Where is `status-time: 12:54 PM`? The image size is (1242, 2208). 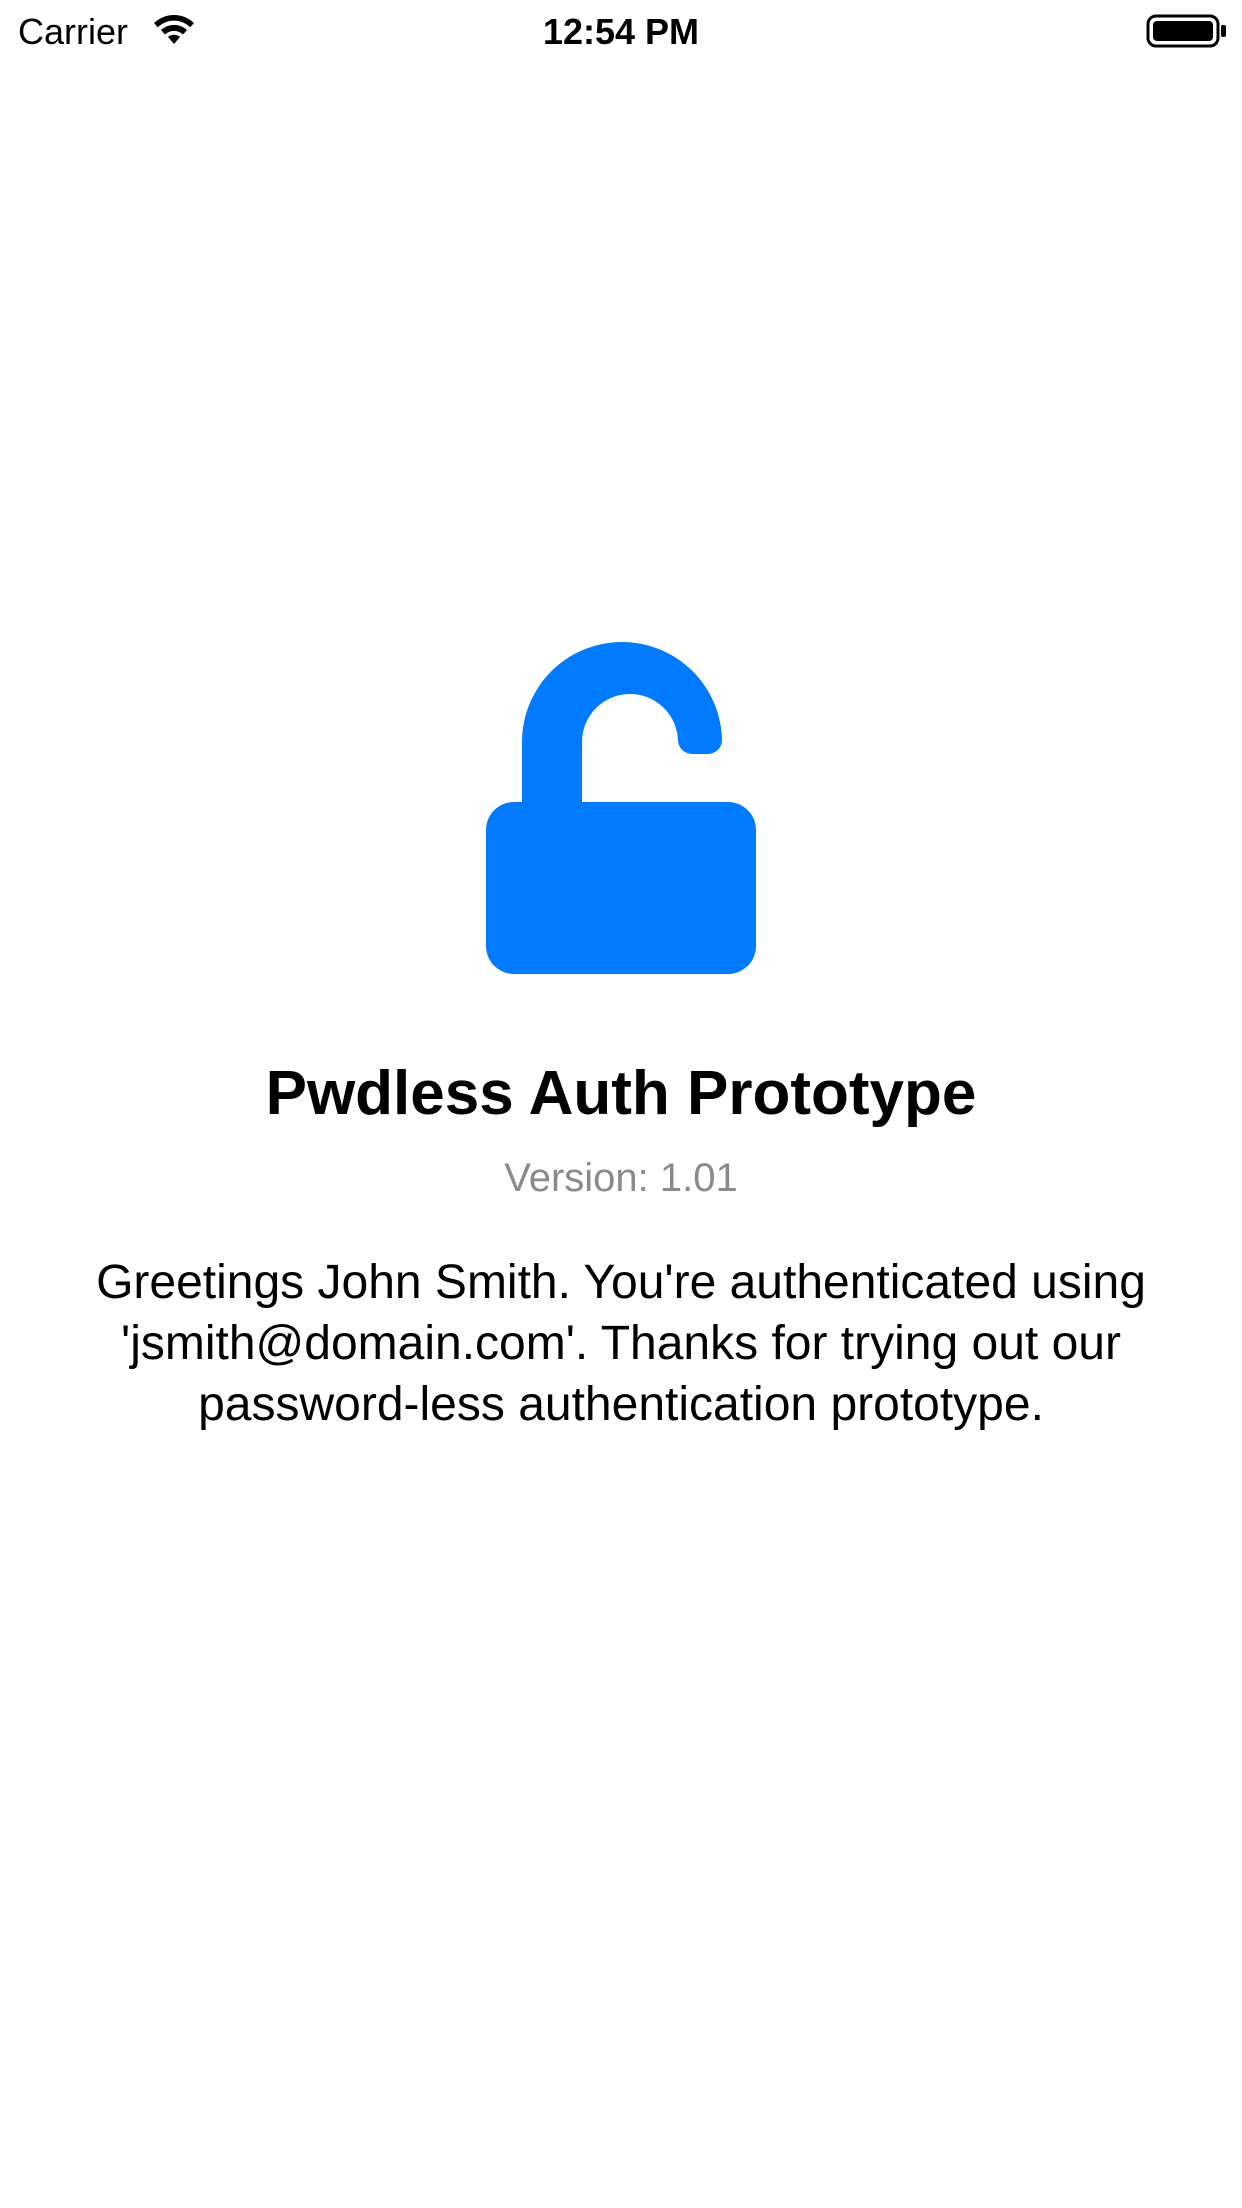 status-time: 12:54 PM is located at coordinates (621, 31).